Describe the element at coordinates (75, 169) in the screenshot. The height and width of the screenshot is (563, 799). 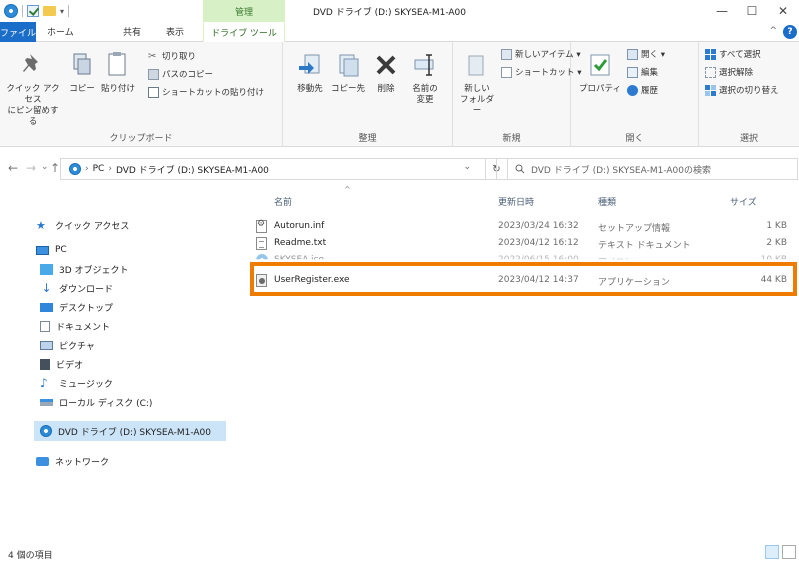
I see `dvd-drive-icon` at that location.